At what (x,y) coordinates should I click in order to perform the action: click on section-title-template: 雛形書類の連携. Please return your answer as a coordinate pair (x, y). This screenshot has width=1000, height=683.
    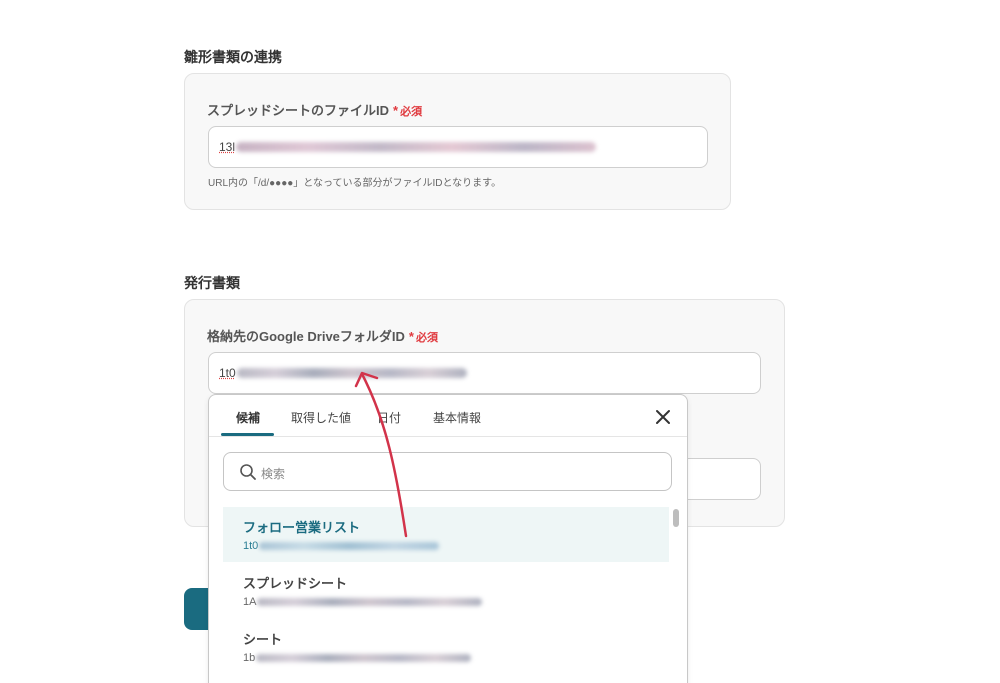
    Looking at the image, I should click on (233, 57).